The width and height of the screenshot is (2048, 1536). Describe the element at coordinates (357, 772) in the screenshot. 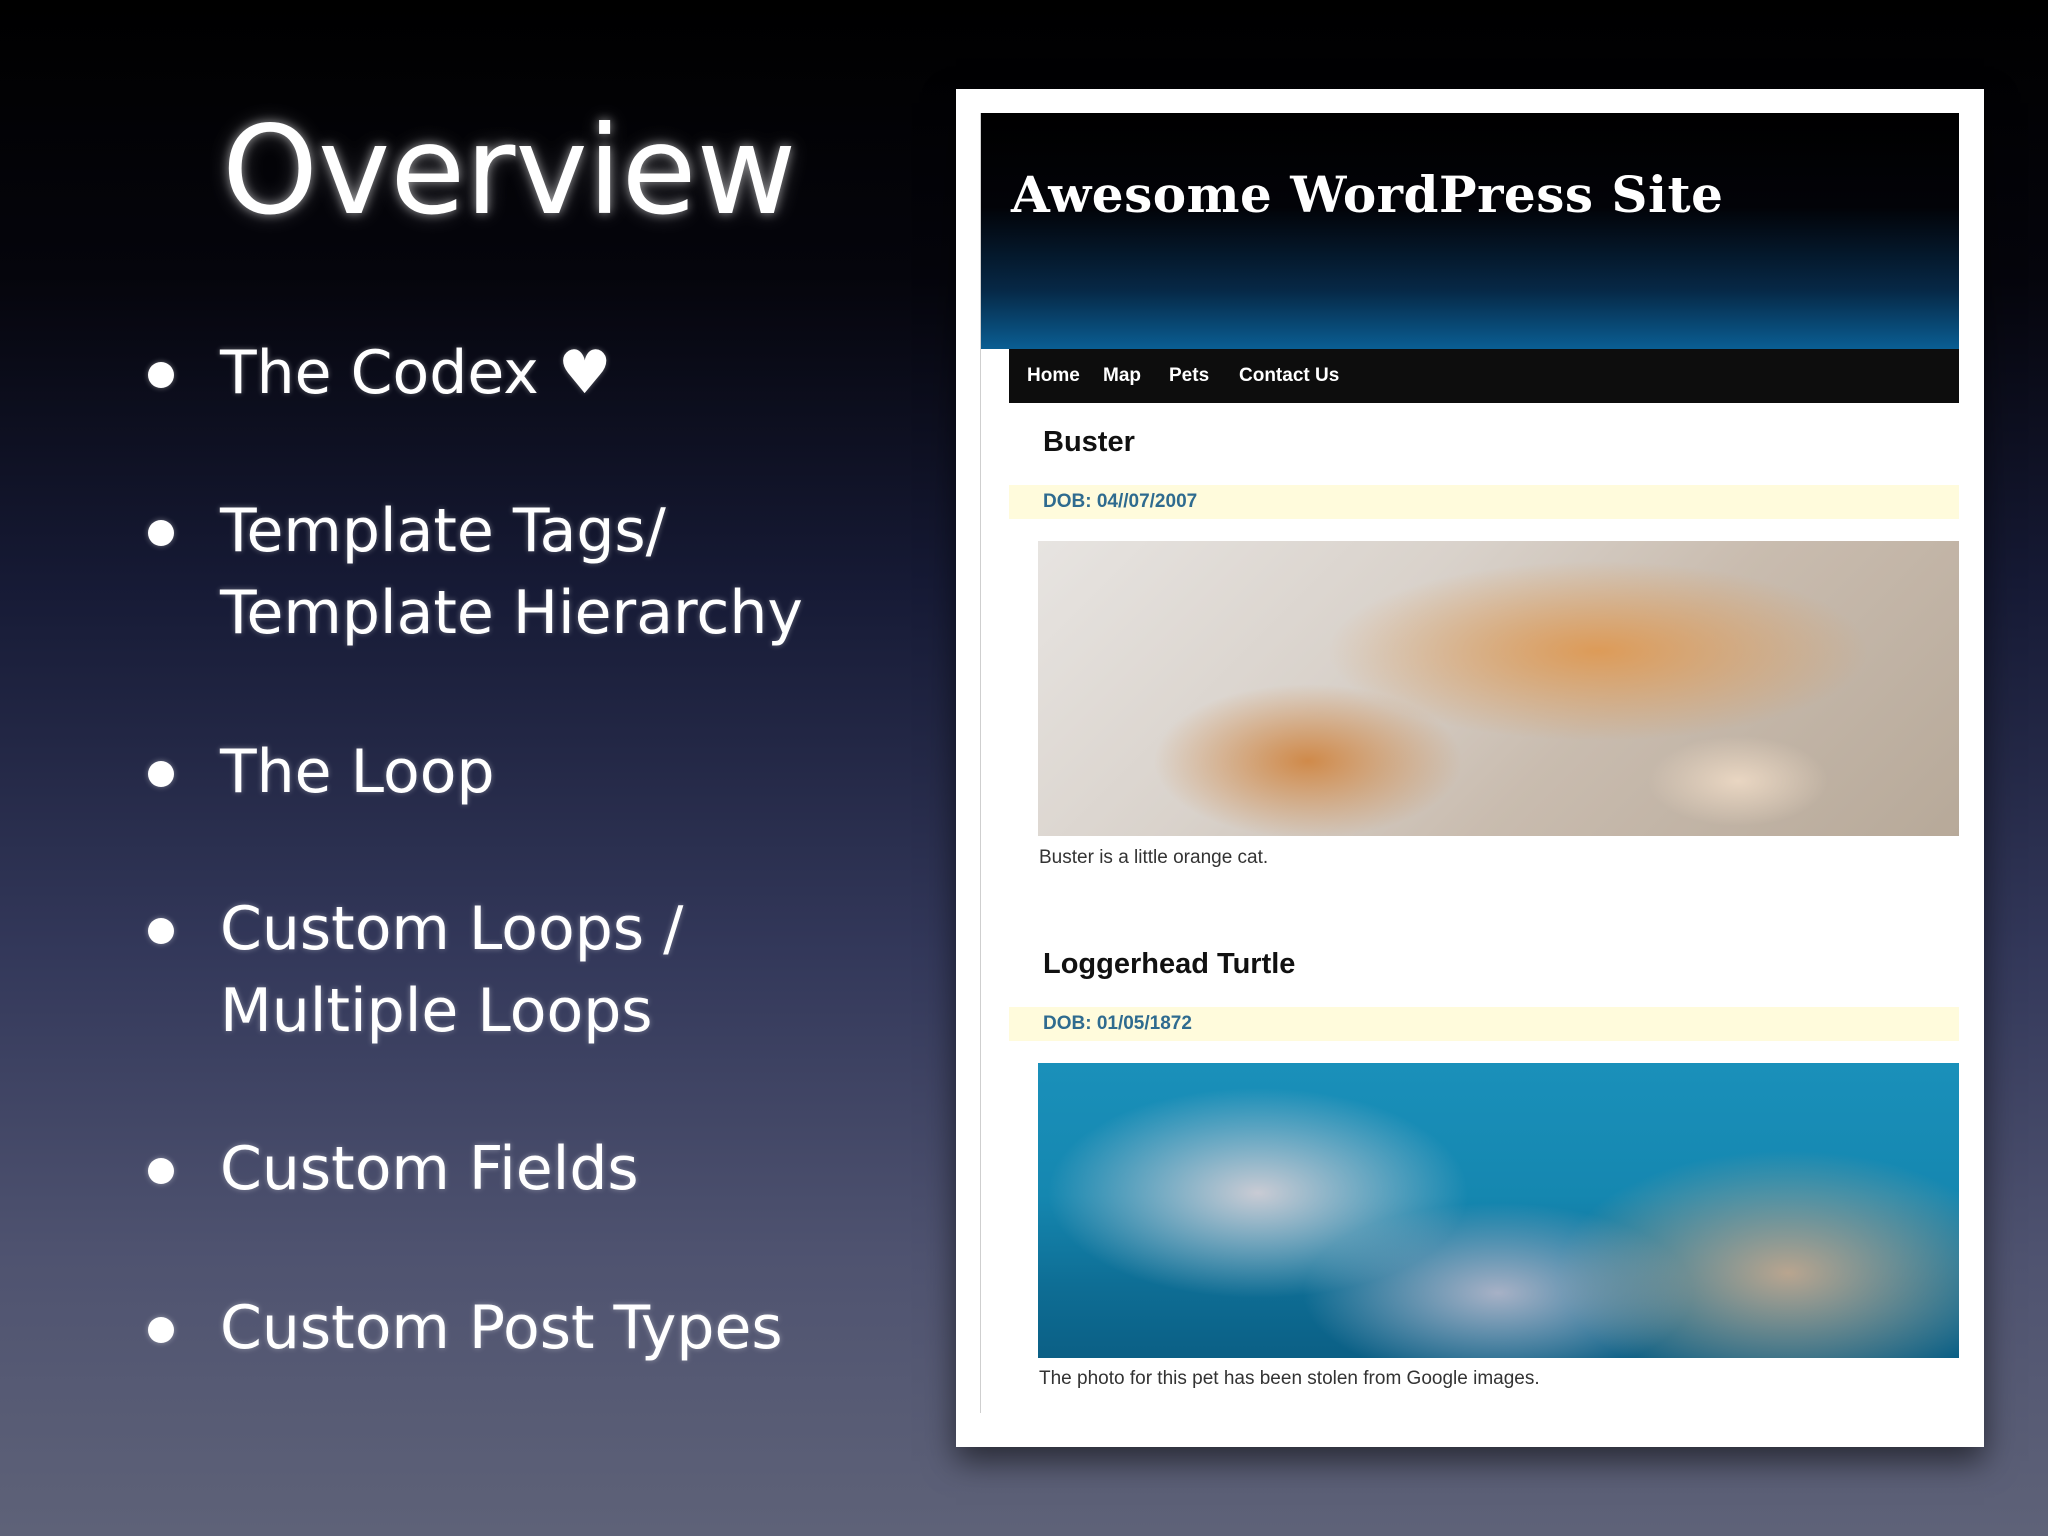

I see `bullet-text: The Loop` at that location.